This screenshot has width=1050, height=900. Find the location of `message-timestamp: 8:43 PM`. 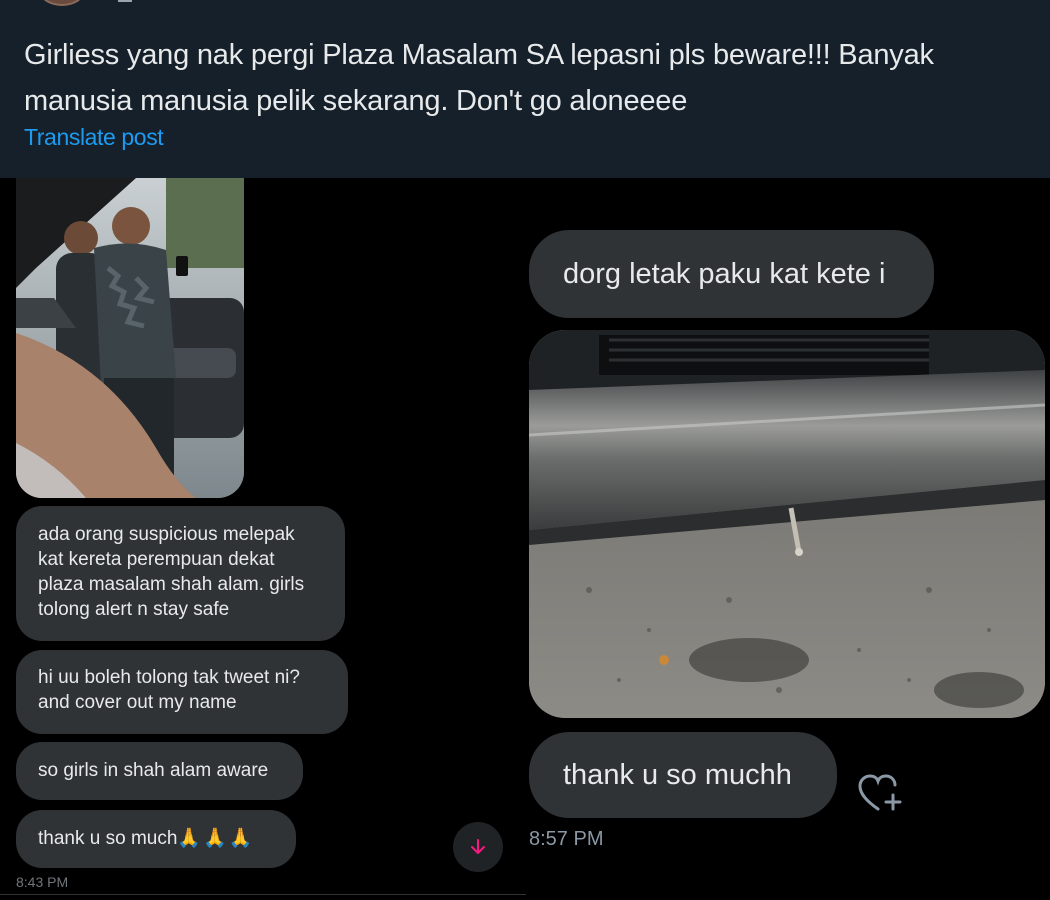

message-timestamp: 8:43 PM is located at coordinates (42, 882).